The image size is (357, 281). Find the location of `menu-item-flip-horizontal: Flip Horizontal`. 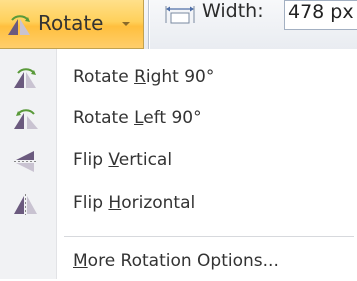

menu-item-flip-horizontal: Flip Horizontal is located at coordinates (178, 204).